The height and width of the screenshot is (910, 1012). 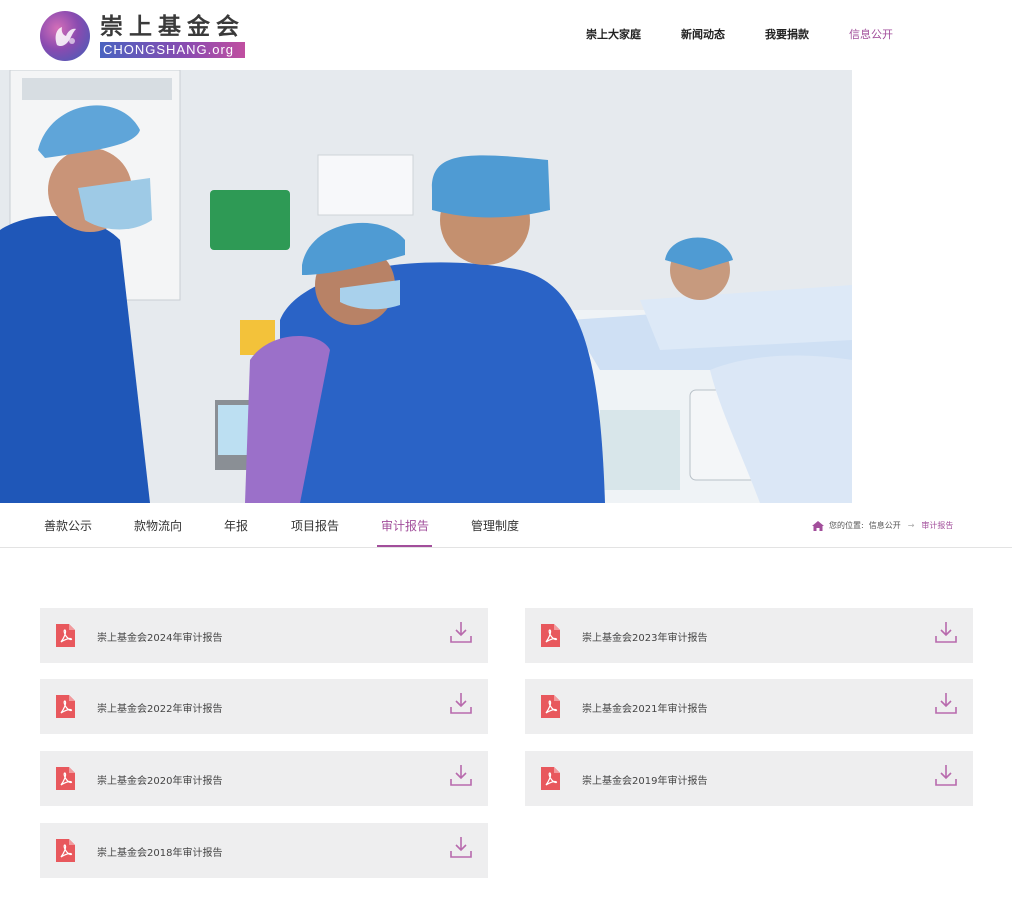 What do you see at coordinates (236, 525) in the screenshot?
I see `tab-annual-report: 年报` at bounding box center [236, 525].